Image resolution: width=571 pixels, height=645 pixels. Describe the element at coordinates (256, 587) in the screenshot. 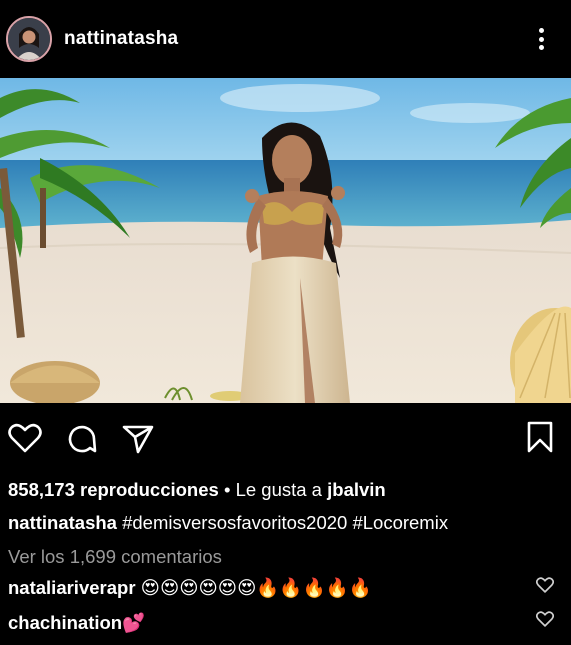

I see `comment-text: 😍😍😍😍😍😍🔥🔥🔥🔥🔥` at that location.